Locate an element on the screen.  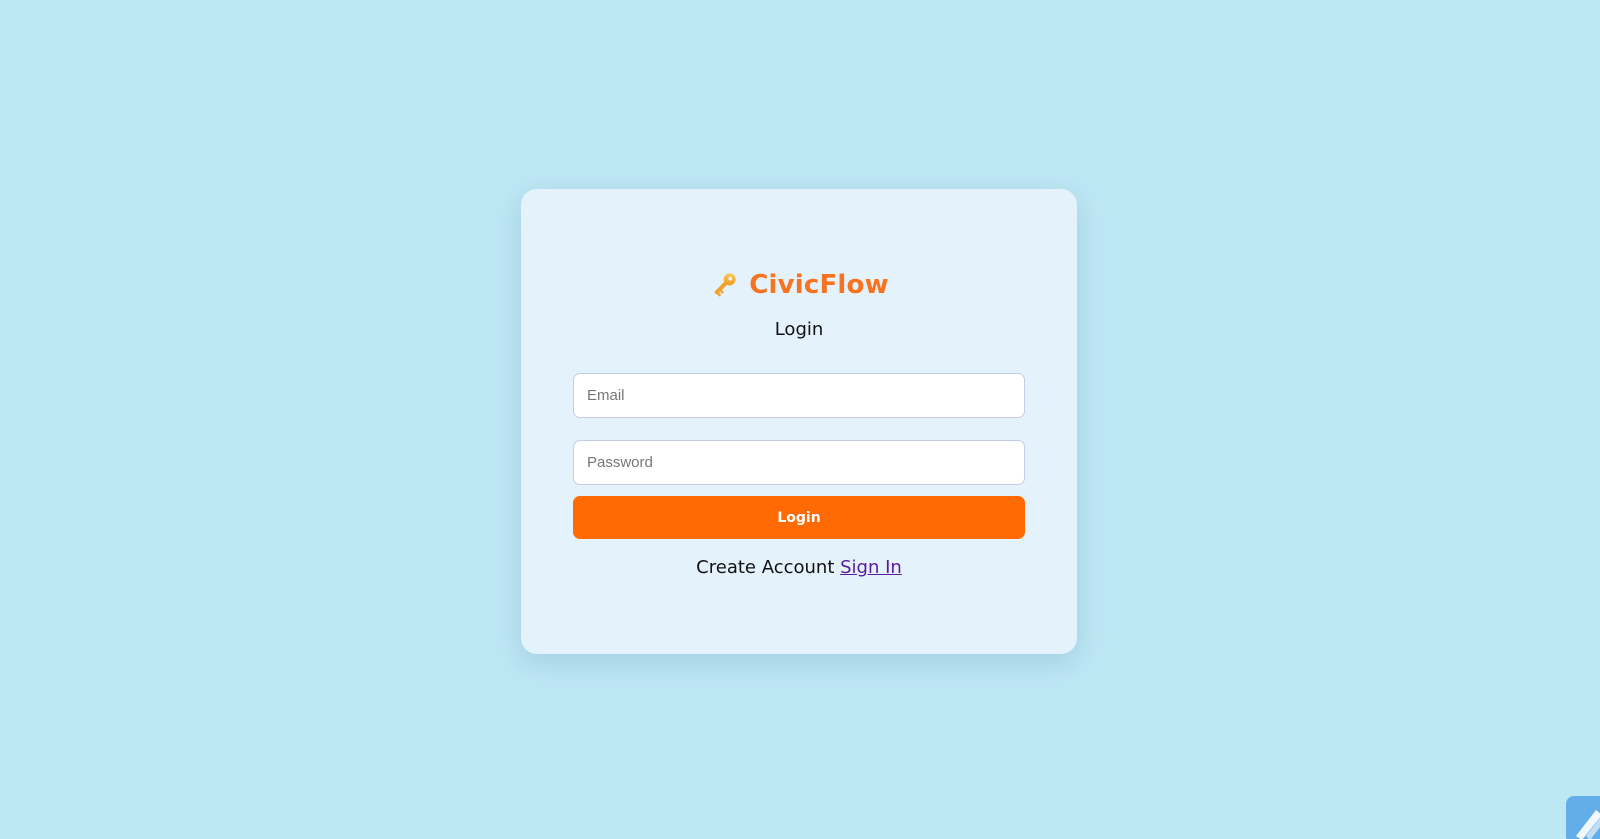
brand-header: CivicFlow is located at coordinates (799, 285).